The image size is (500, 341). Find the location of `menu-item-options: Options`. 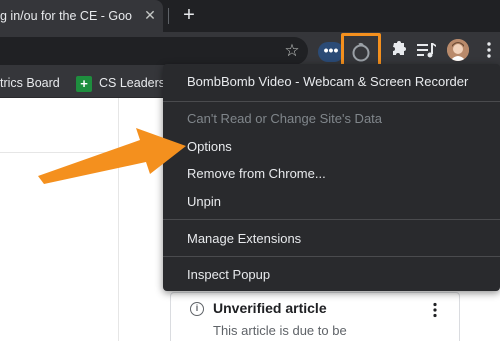

menu-item-options: Options is located at coordinates (209, 146).